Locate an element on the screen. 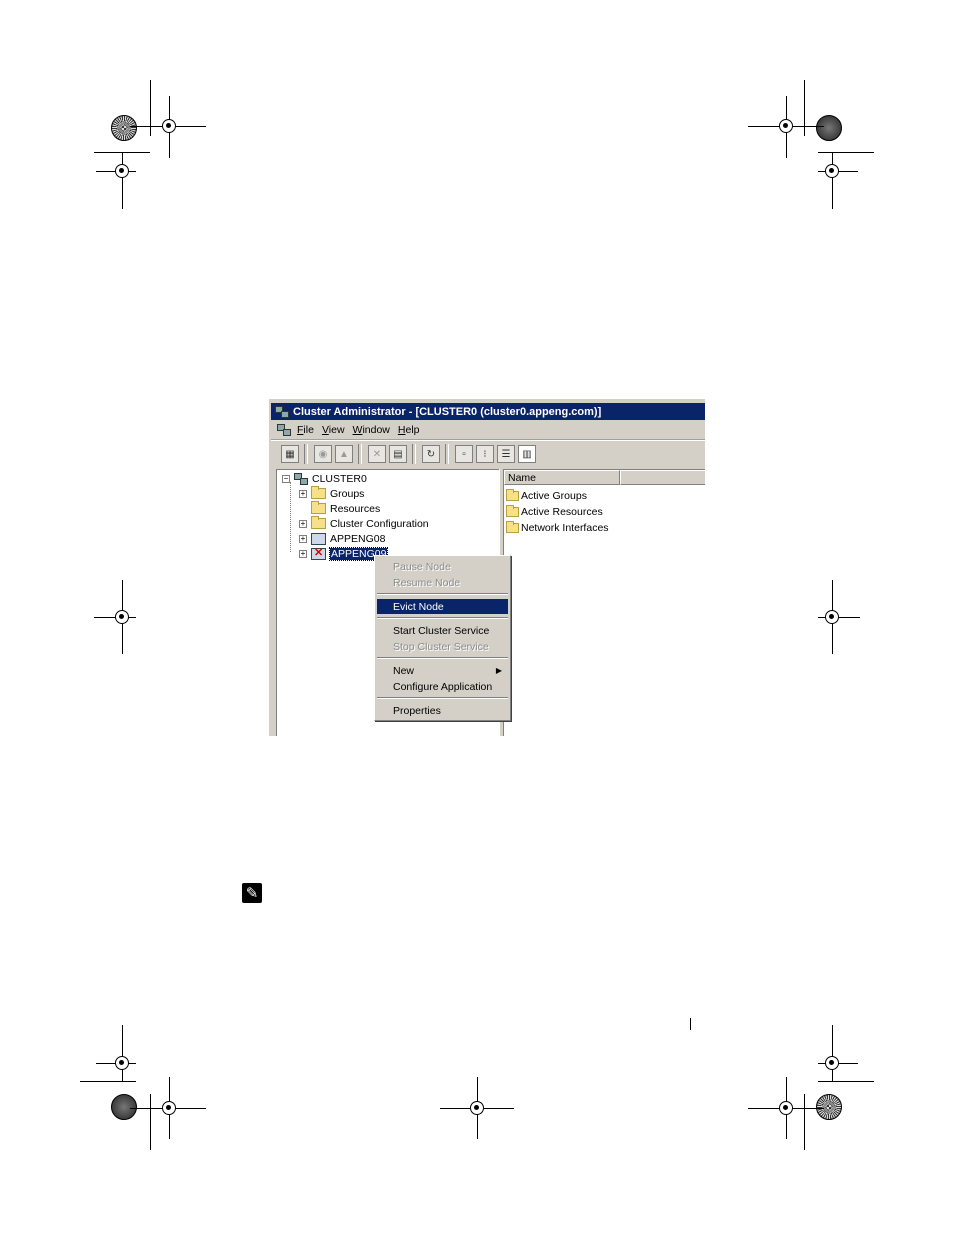  system-menu-icon is located at coordinates (284, 429).